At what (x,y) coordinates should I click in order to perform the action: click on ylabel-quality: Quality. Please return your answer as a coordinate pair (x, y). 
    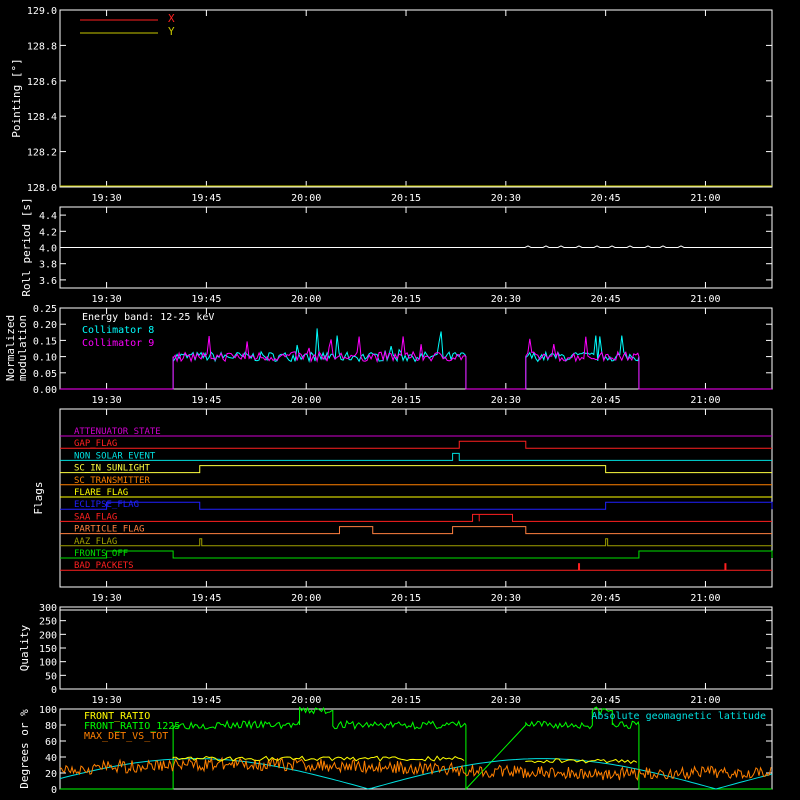
    Looking at the image, I should click on (24, 647).